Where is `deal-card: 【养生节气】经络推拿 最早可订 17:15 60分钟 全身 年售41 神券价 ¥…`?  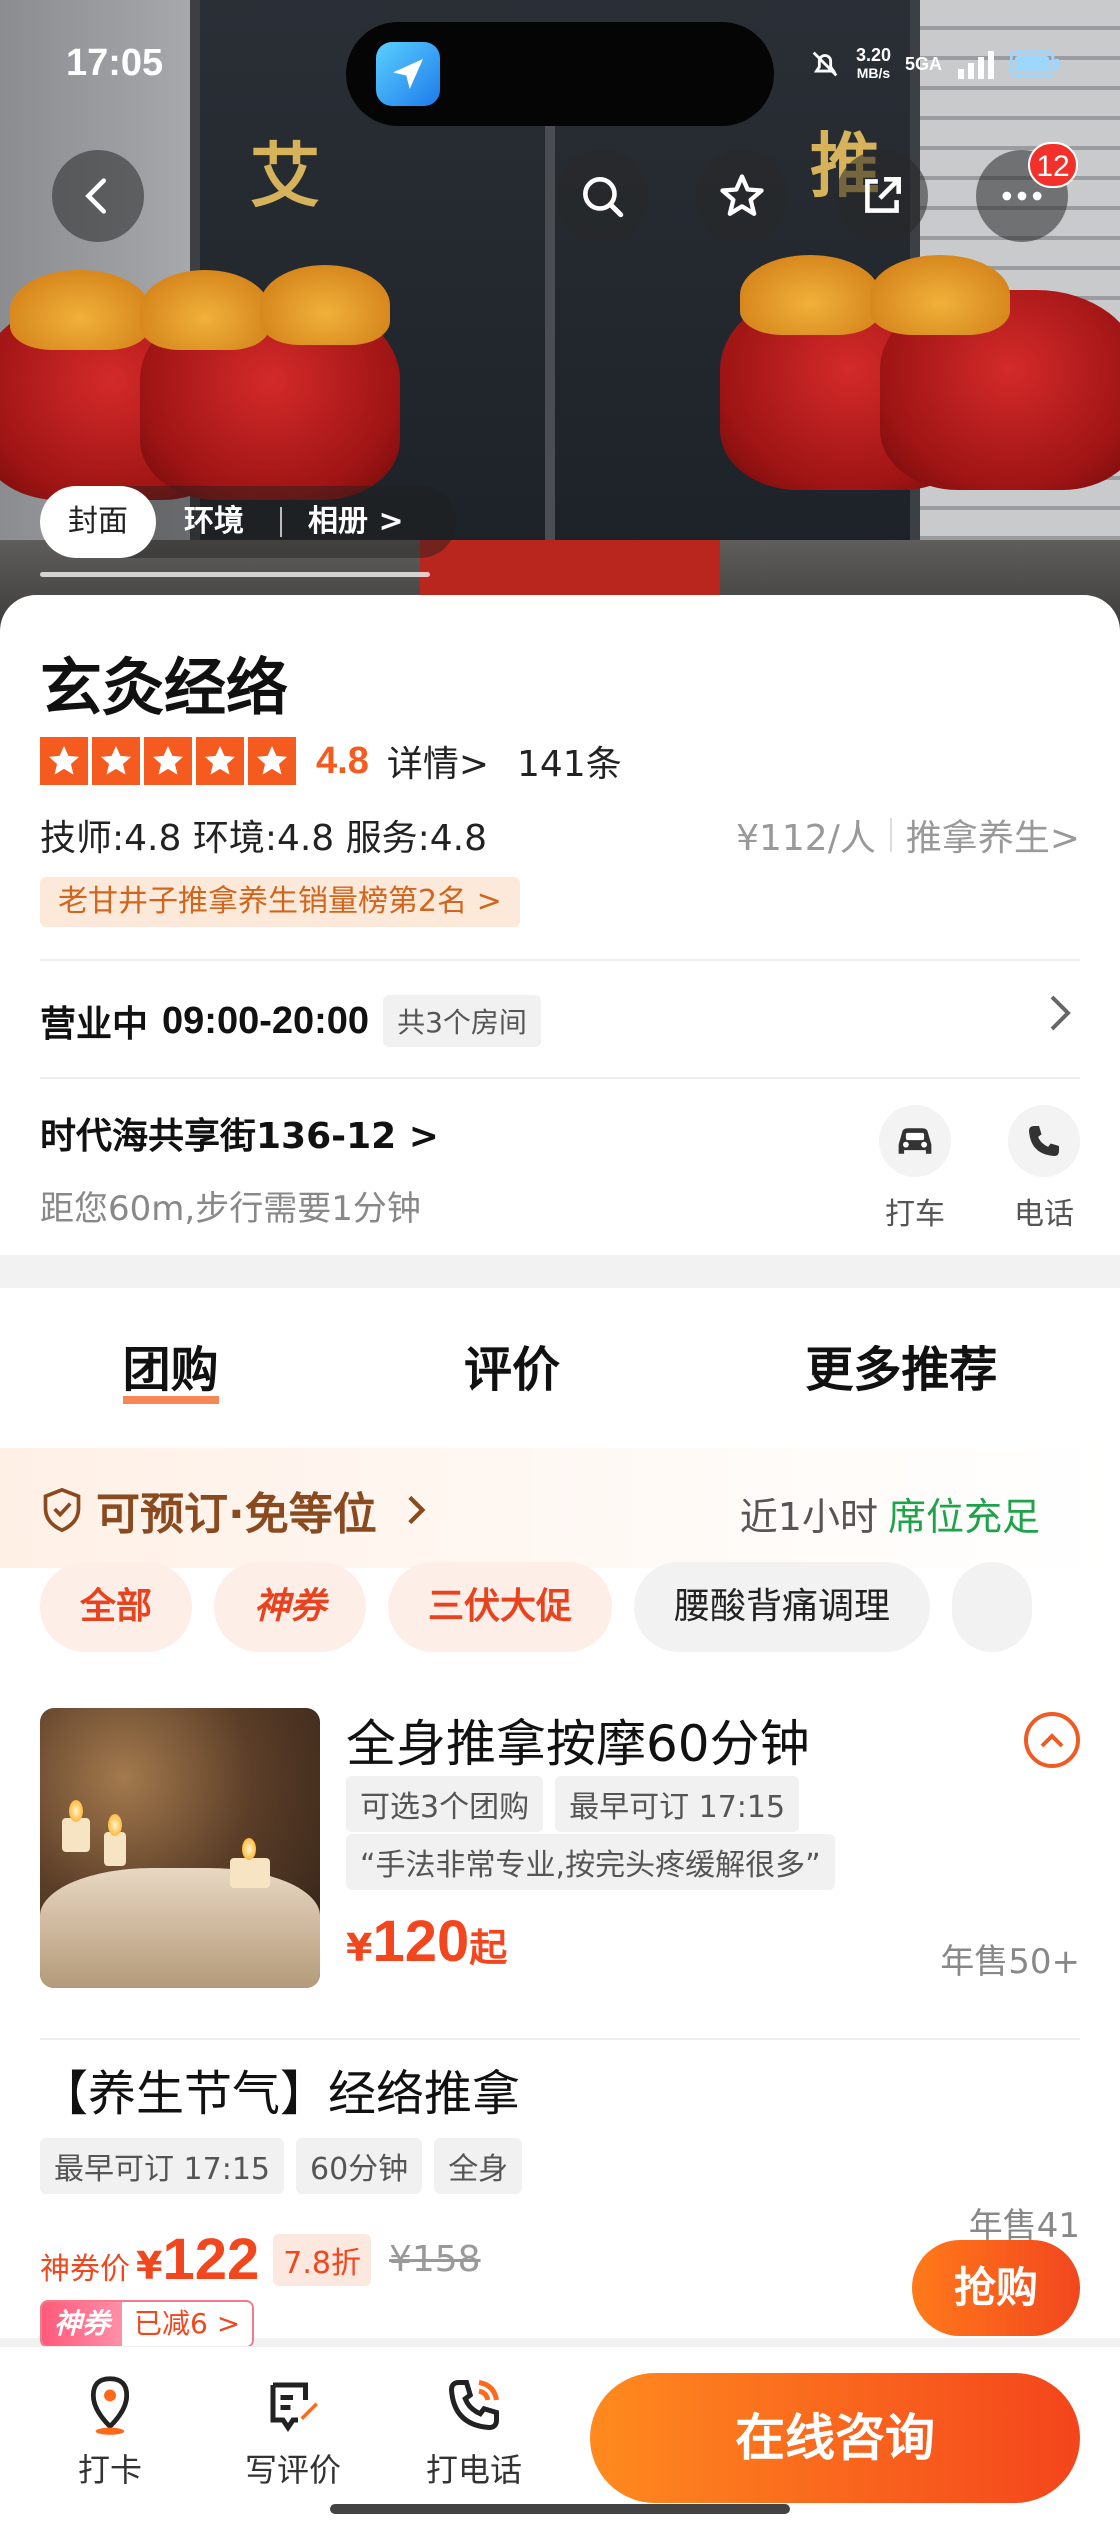 deal-card: 【养生节气】经络推拿 最早可订 17:15 60分钟 全身 年售41 神券价 ¥… is located at coordinates (560, 2193).